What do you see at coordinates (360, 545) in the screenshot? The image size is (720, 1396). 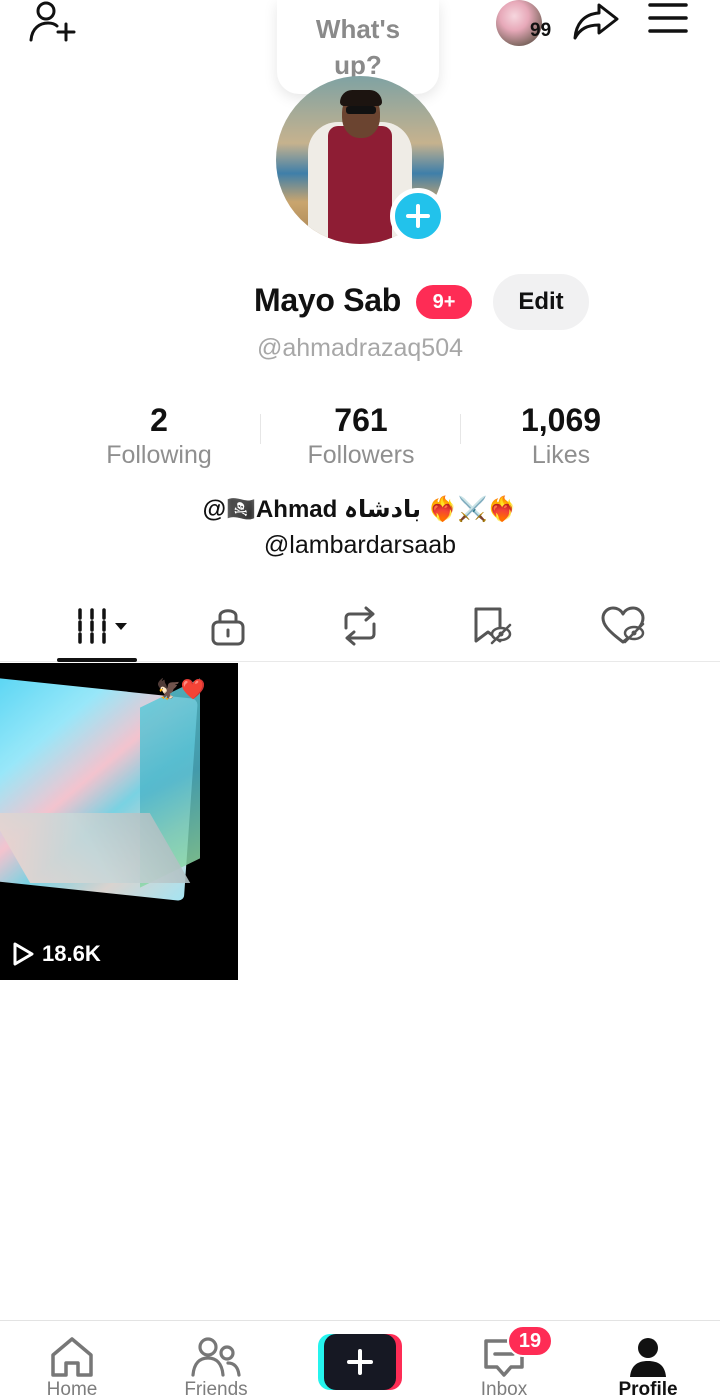 I see `bio-line-2: @lambardarsaab` at bounding box center [360, 545].